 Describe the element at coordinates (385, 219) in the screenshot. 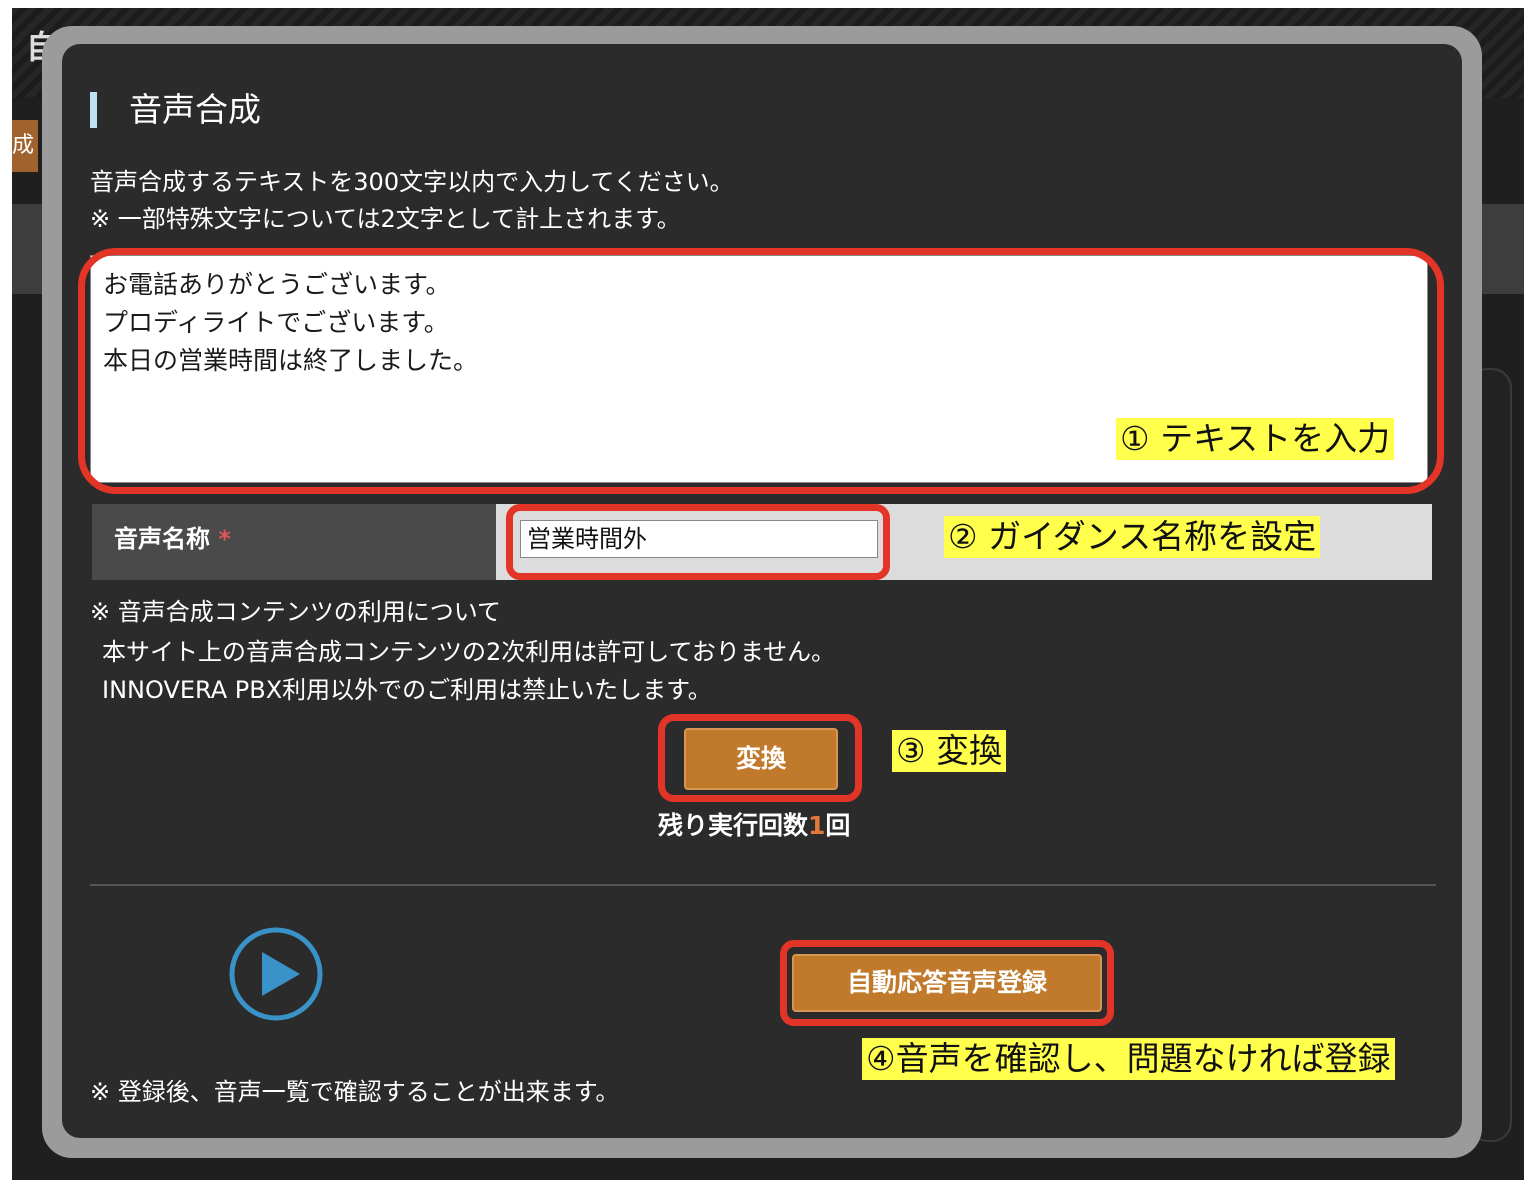

I see `instruction-note: ※ 一部特殊文字については2文字として計上されます。` at that location.